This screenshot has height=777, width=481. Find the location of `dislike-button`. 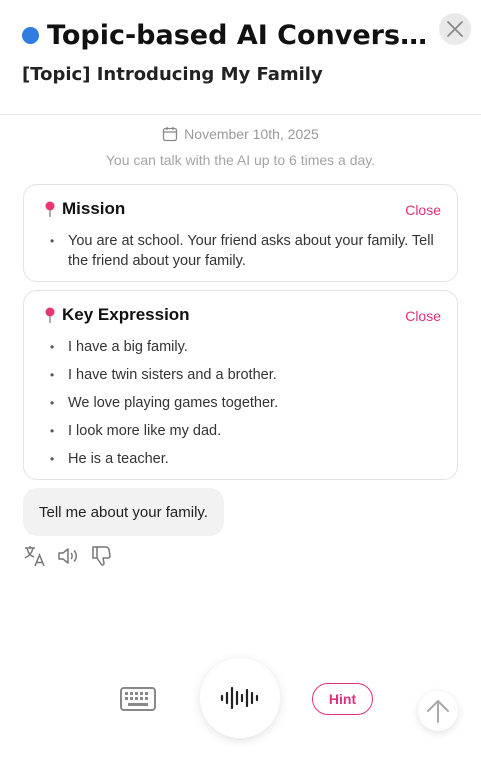

dislike-button is located at coordinates (101, 556).